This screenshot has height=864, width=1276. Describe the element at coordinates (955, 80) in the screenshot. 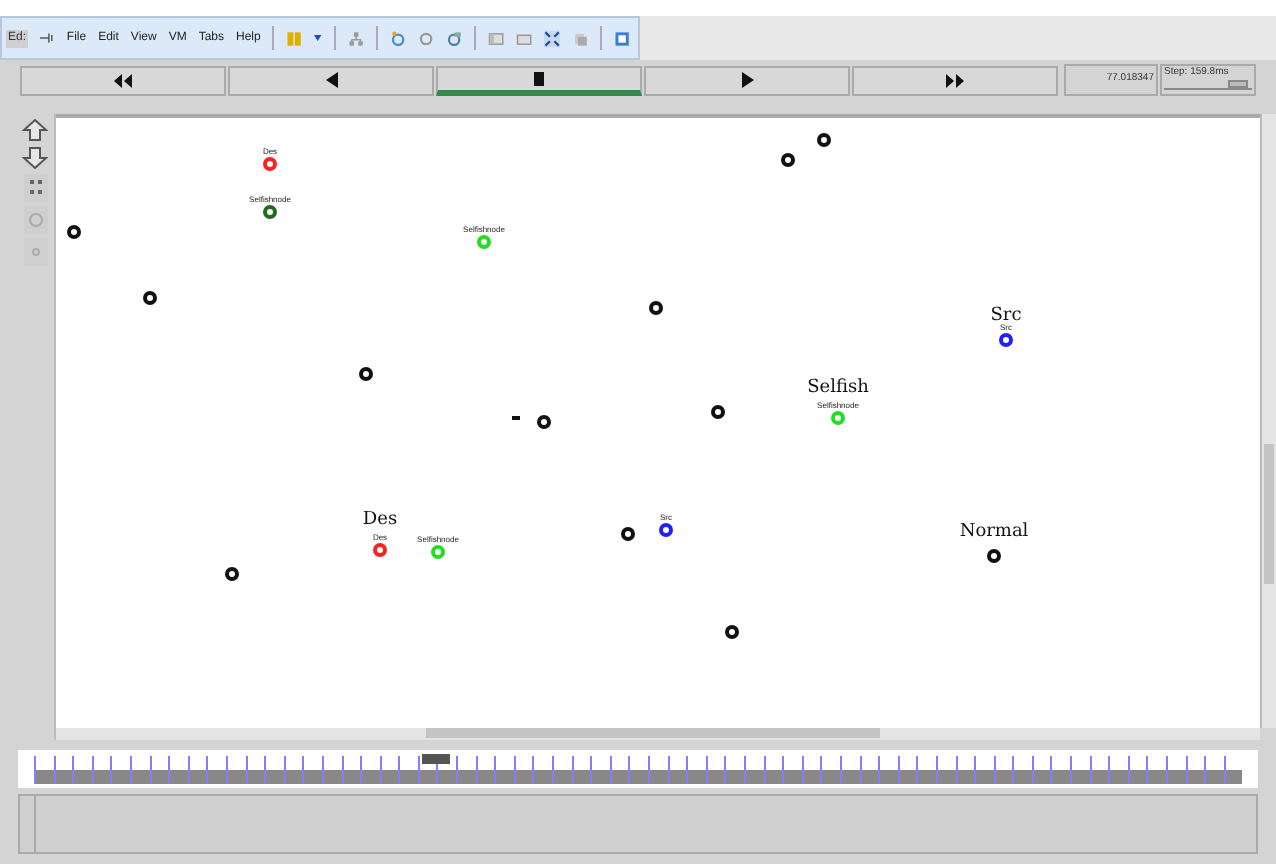

I see `fast-forward-icon` at that location.